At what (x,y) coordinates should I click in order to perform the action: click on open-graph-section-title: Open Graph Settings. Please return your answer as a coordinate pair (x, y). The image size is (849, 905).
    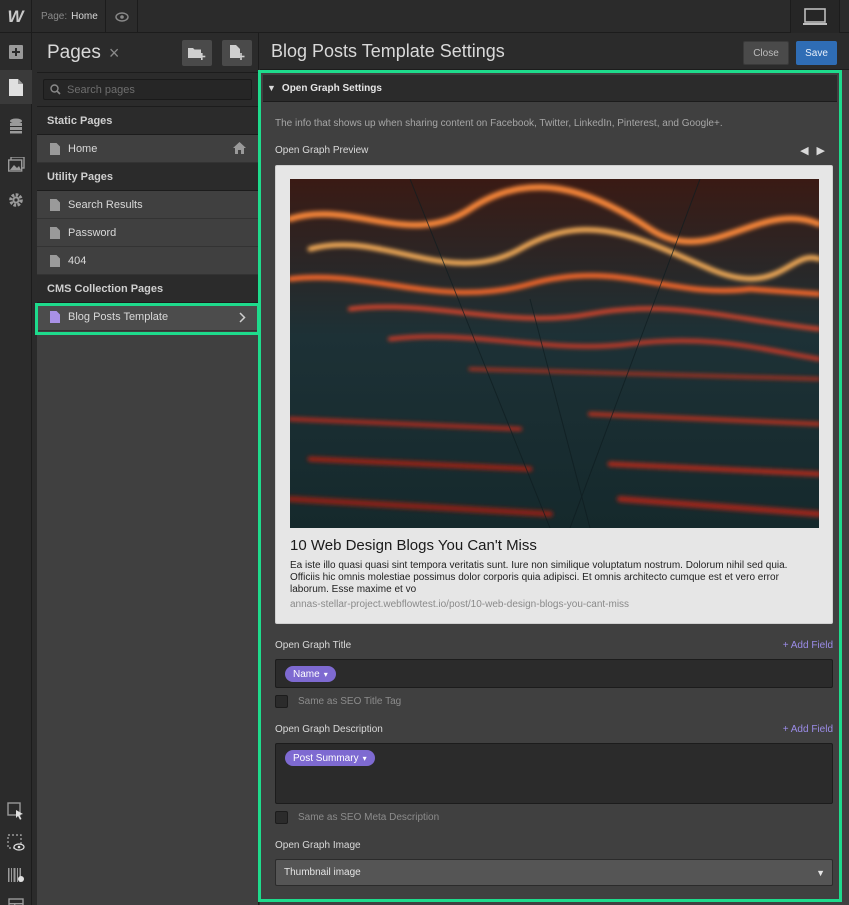
    Looking at the image, I should click on (331, 88).